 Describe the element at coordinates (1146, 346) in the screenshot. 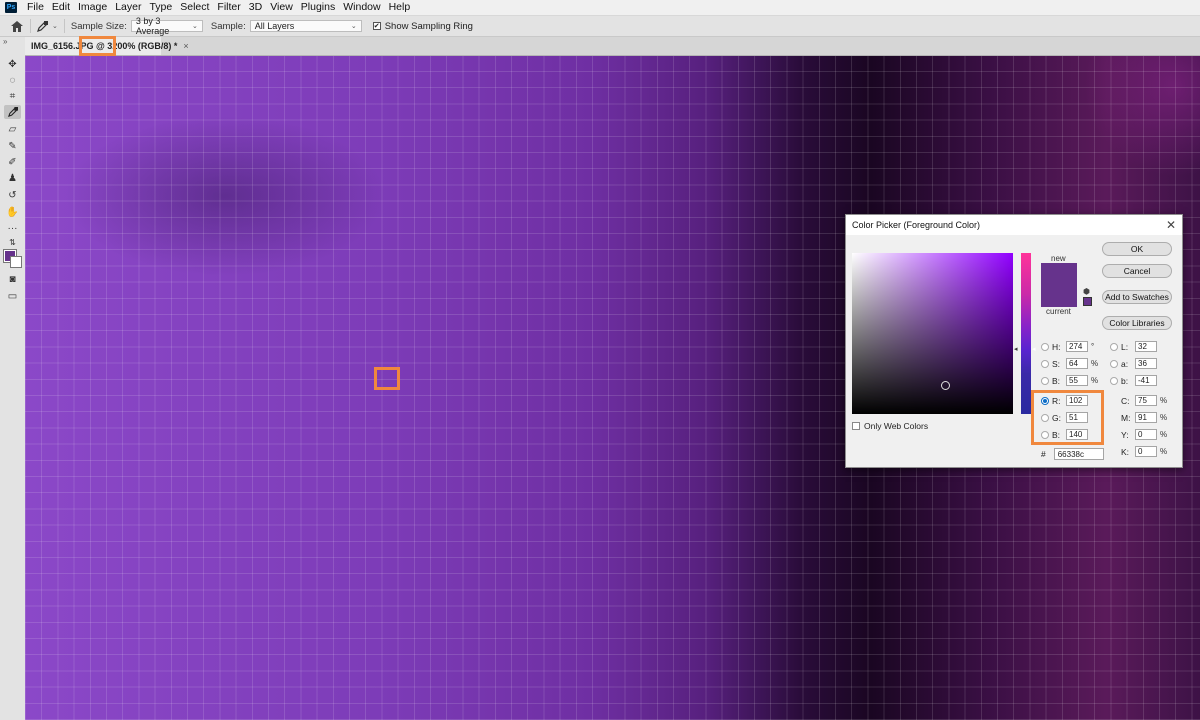

I see `lab-l-field: 32` at that location.